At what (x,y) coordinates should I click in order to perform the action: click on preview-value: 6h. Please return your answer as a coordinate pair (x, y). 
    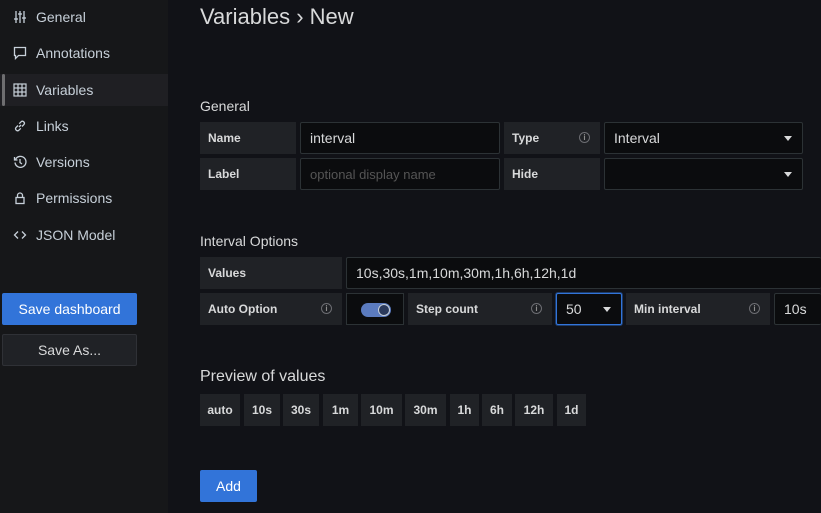
    Looking at the image, I should click on (497, 410).